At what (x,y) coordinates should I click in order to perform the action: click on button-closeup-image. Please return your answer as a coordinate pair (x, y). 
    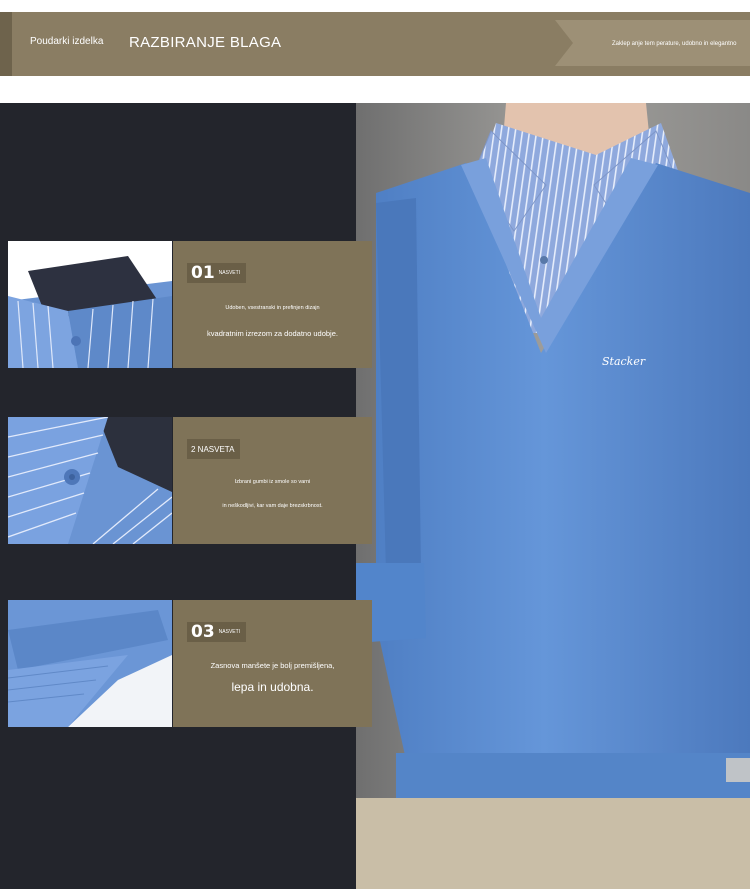
    Looking at the image, I should click on (90, 480).